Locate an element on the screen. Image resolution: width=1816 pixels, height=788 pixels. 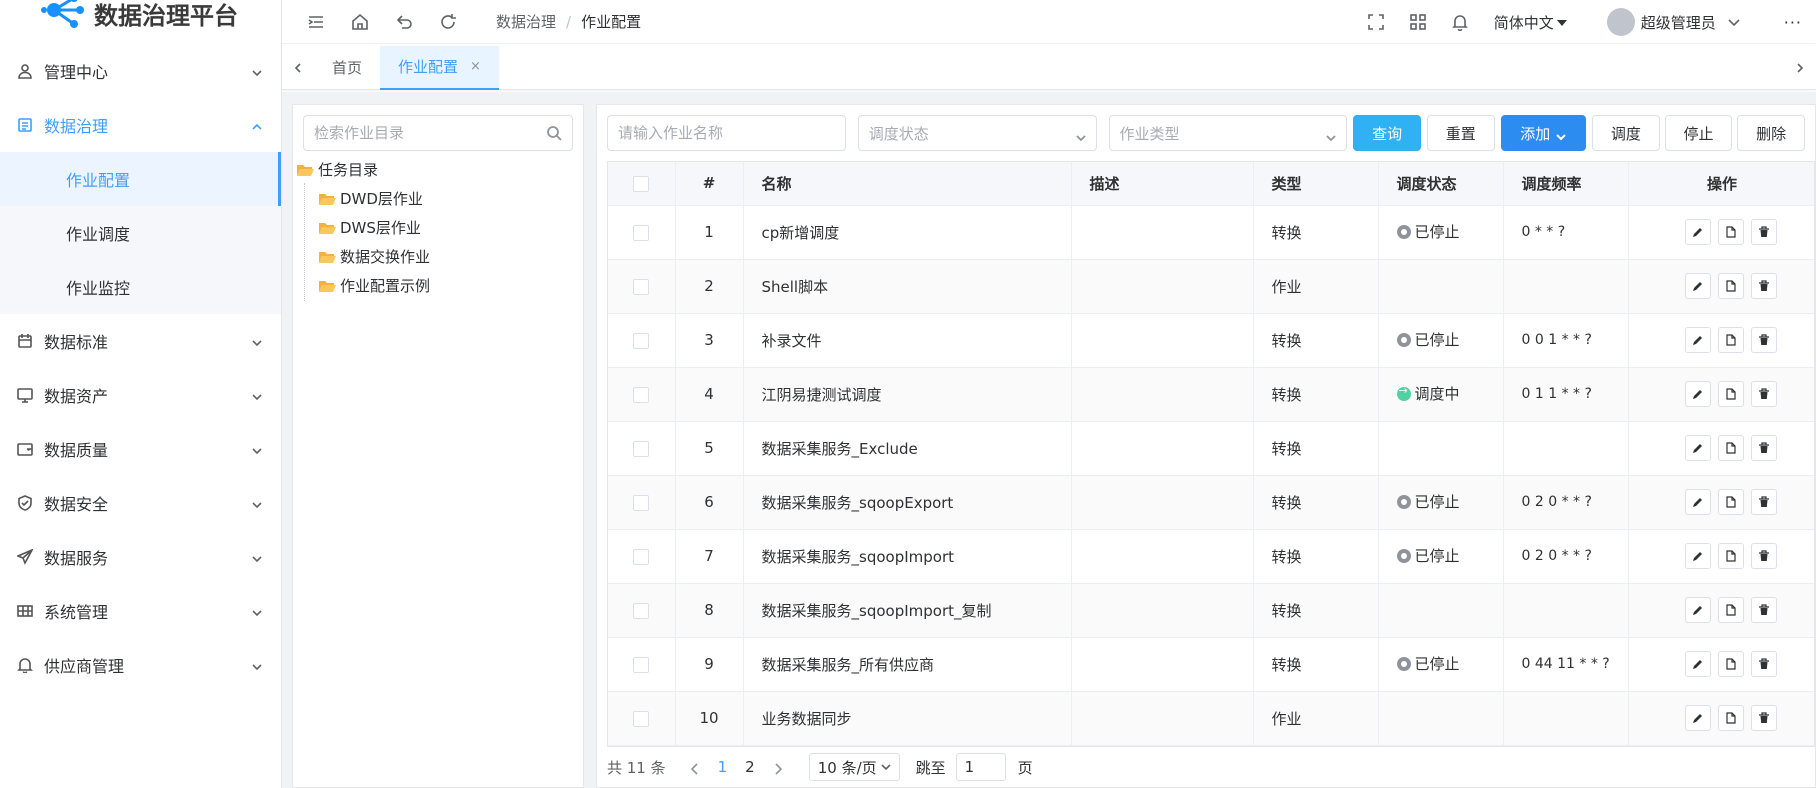
menu-item-data-standard: 数据标准 is located at coordinates (140, 341).